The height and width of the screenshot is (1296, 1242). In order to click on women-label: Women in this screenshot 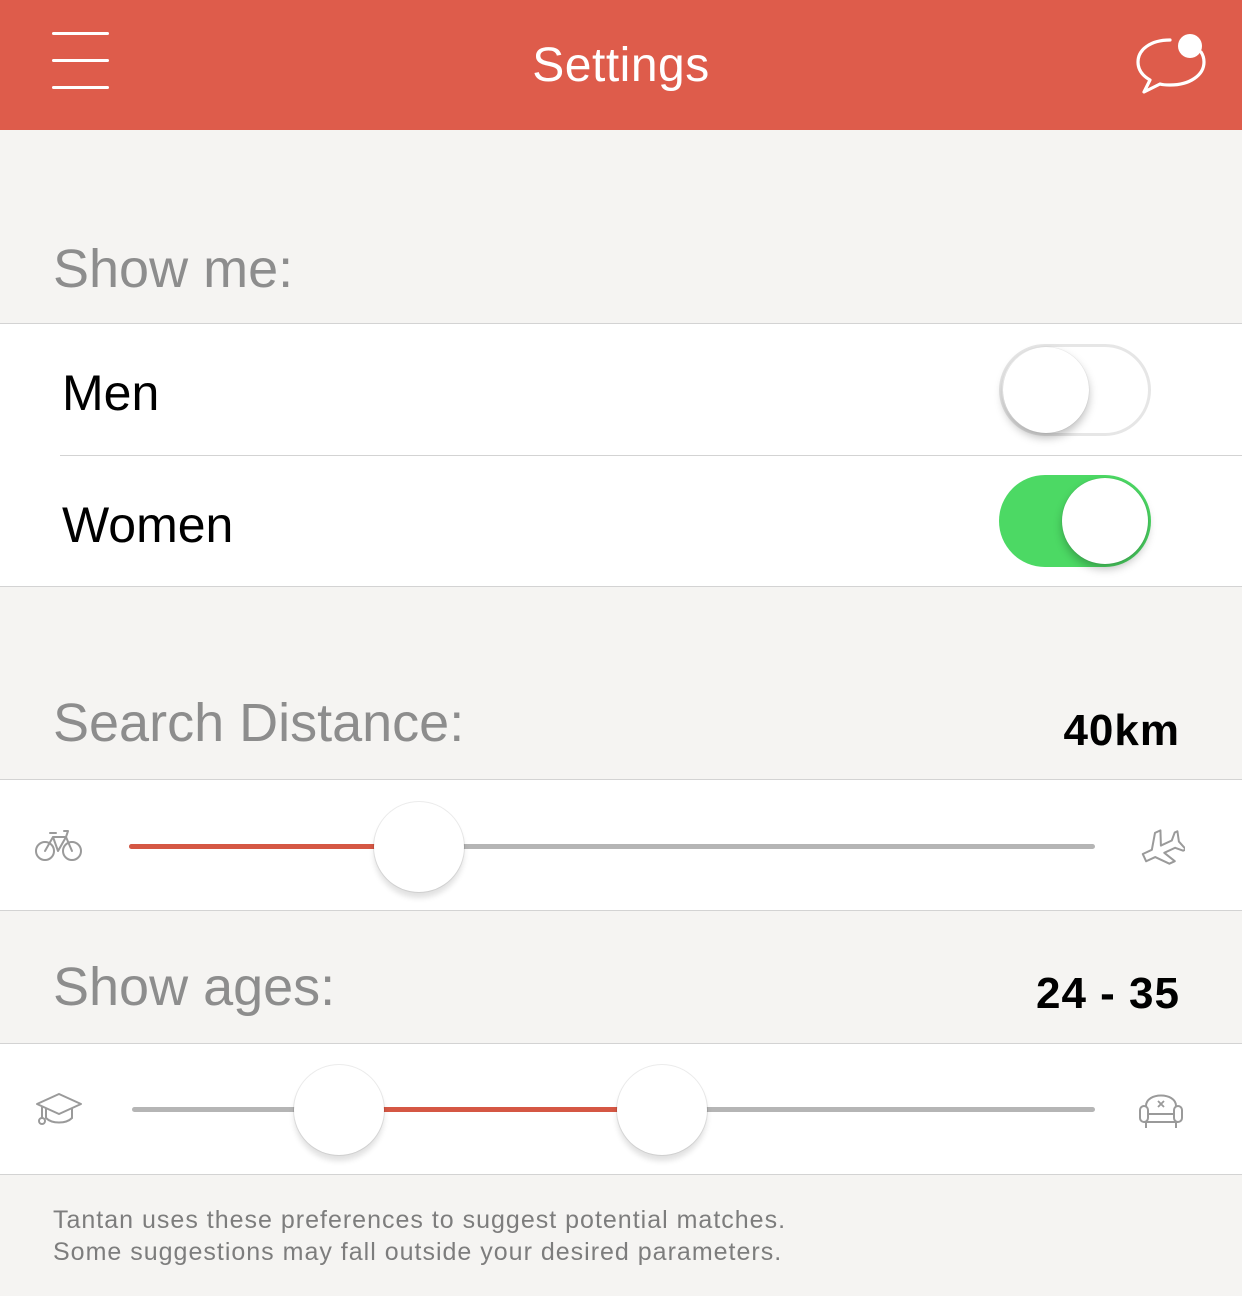, I will do `click(148, 525)`.